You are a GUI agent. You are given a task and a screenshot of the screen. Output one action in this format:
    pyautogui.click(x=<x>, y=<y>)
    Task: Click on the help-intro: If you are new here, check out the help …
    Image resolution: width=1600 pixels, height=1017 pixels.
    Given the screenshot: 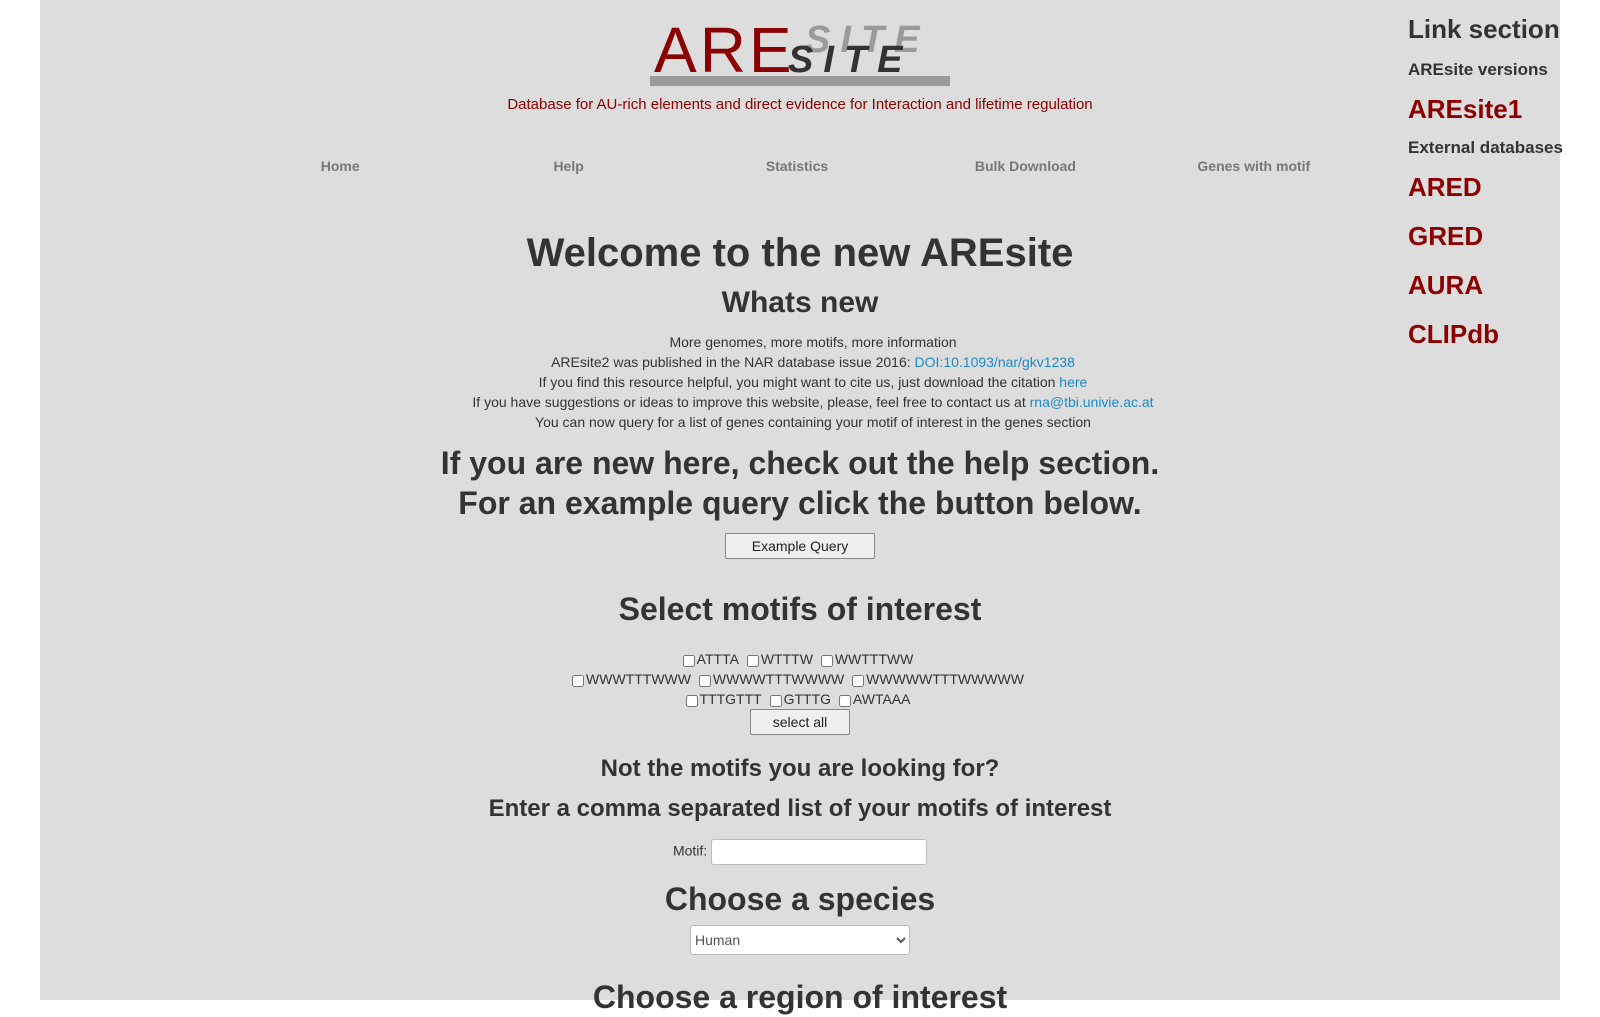 What is the action you would take?
    pyautogui.click(x=800, y=483)
    